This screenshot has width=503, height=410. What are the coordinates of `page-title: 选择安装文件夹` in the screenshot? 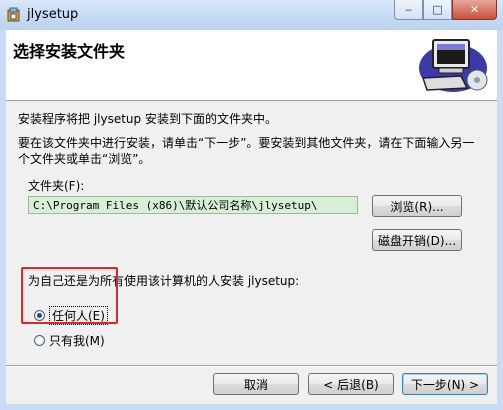 It's located at (69, 51).